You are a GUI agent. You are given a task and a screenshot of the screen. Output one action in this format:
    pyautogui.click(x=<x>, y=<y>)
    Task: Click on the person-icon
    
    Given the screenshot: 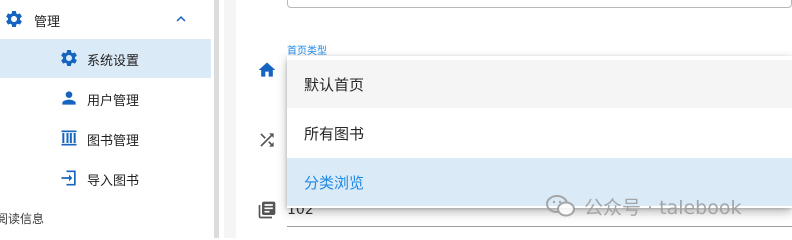 What is the action you would take?
    pyautogui.click(x=69, y=98)
    